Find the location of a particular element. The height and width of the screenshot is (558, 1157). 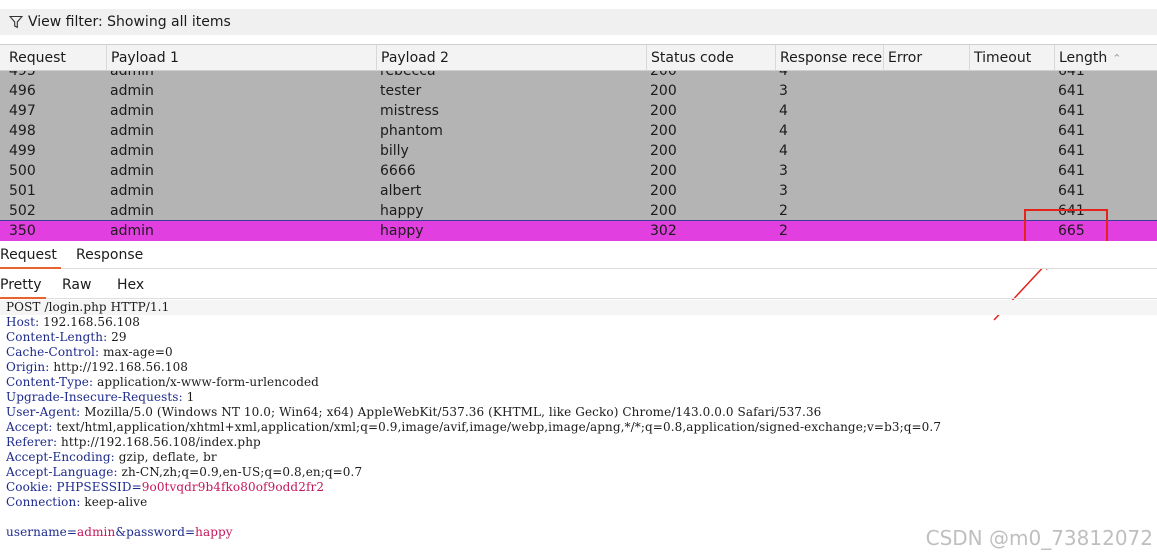

header-line: Connection: keep-alive is located at coordinates (76, 502).